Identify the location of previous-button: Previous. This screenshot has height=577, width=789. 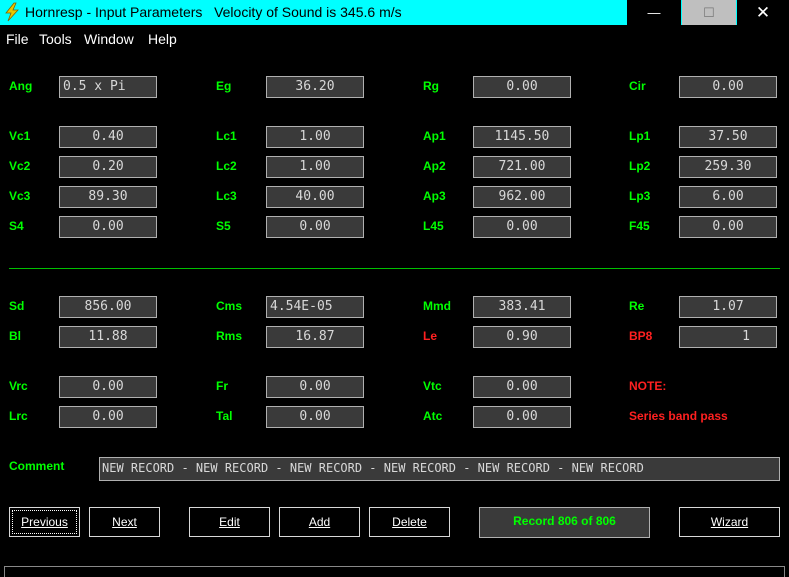
(44, 522).